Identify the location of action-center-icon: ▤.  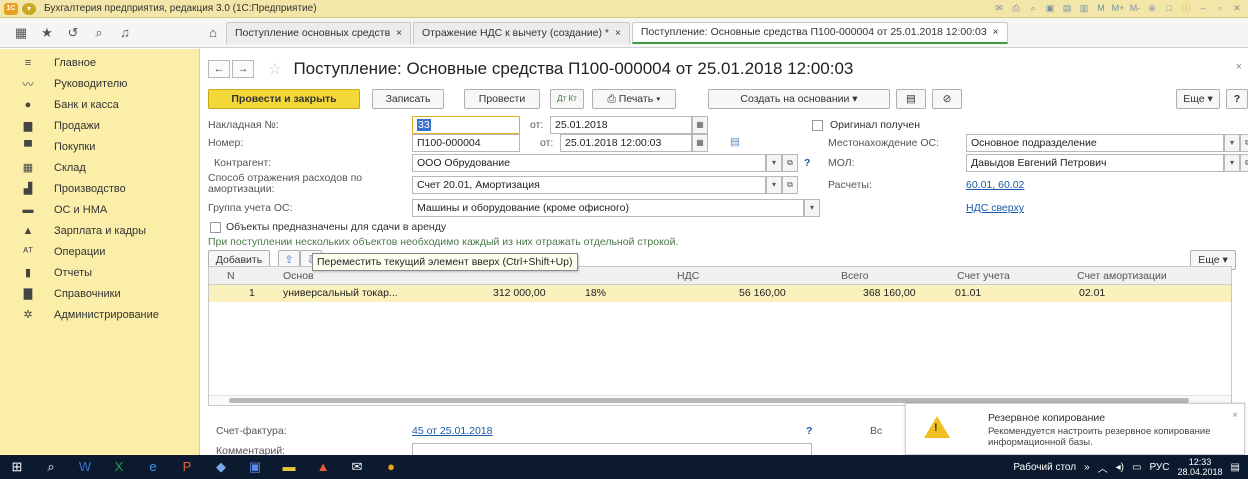
(1235, 467).